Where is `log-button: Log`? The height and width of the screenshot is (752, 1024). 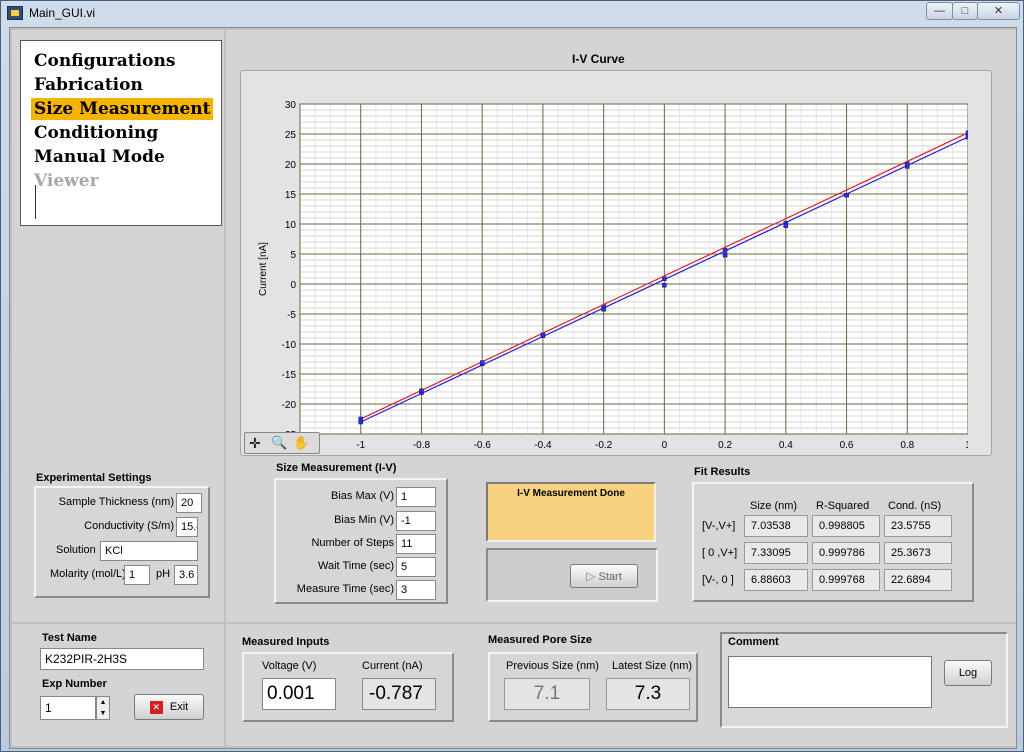 log-button: Log is located at coordinates (968, 673).